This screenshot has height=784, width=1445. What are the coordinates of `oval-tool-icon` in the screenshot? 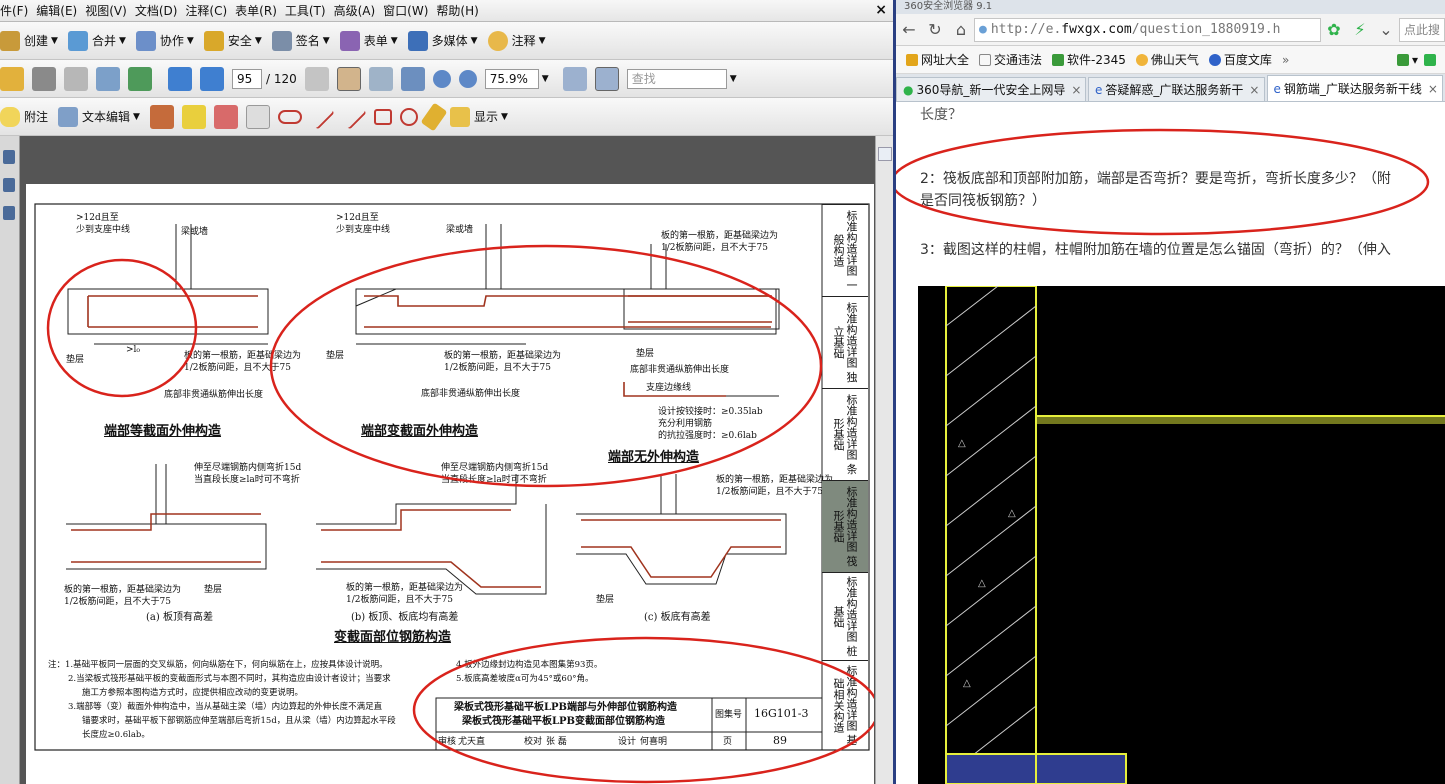 It's located at (408, 116).